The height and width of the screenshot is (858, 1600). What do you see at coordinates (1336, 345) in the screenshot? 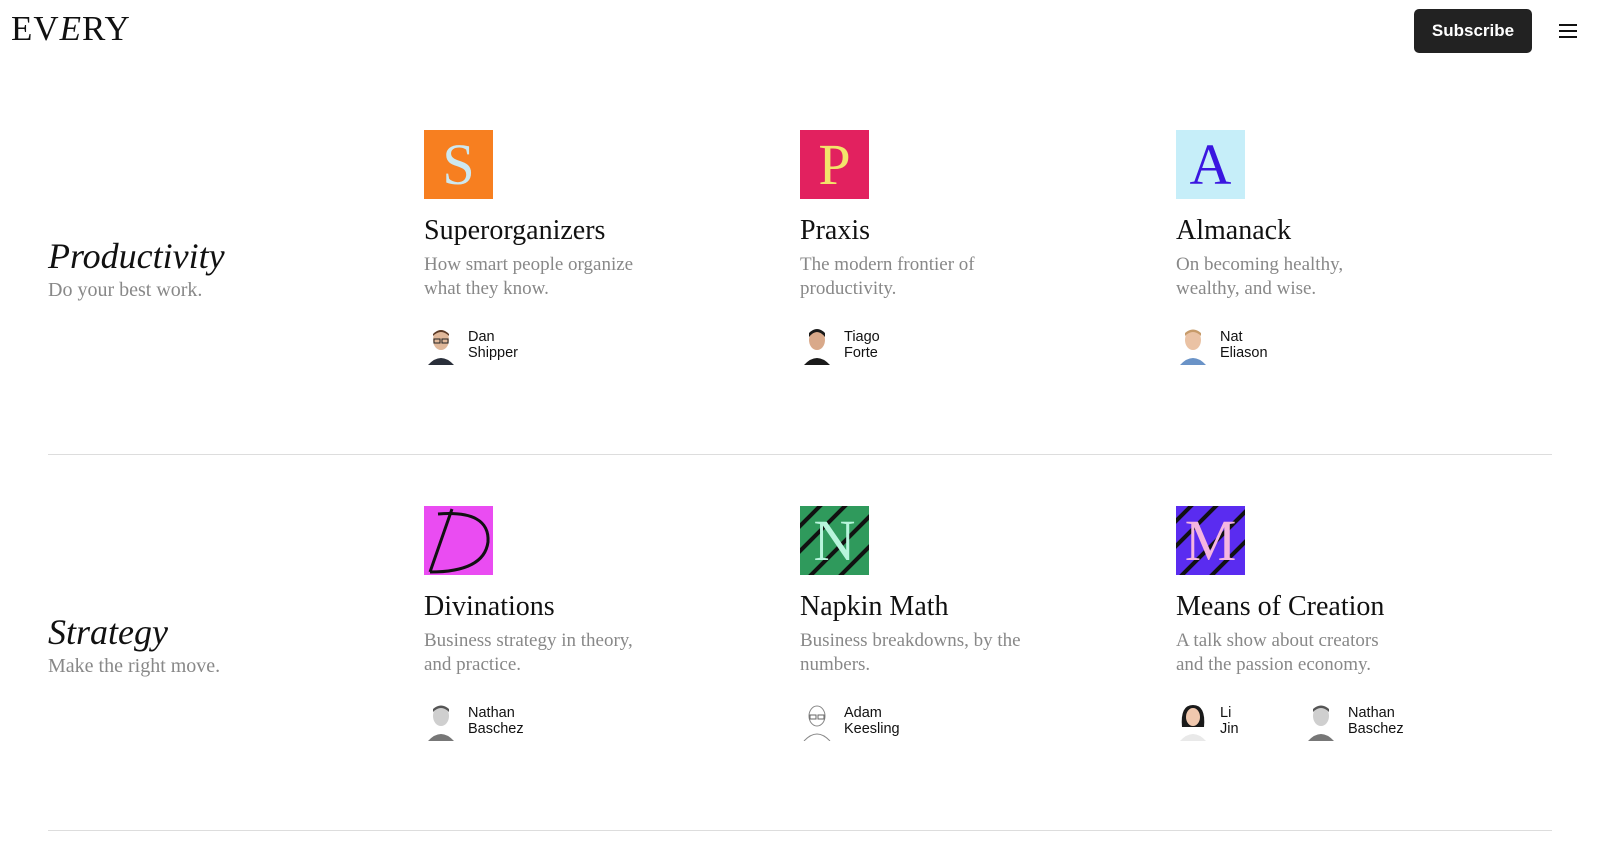
I see `author-list: Nat Eliason` at bounding box center [1336, 345].